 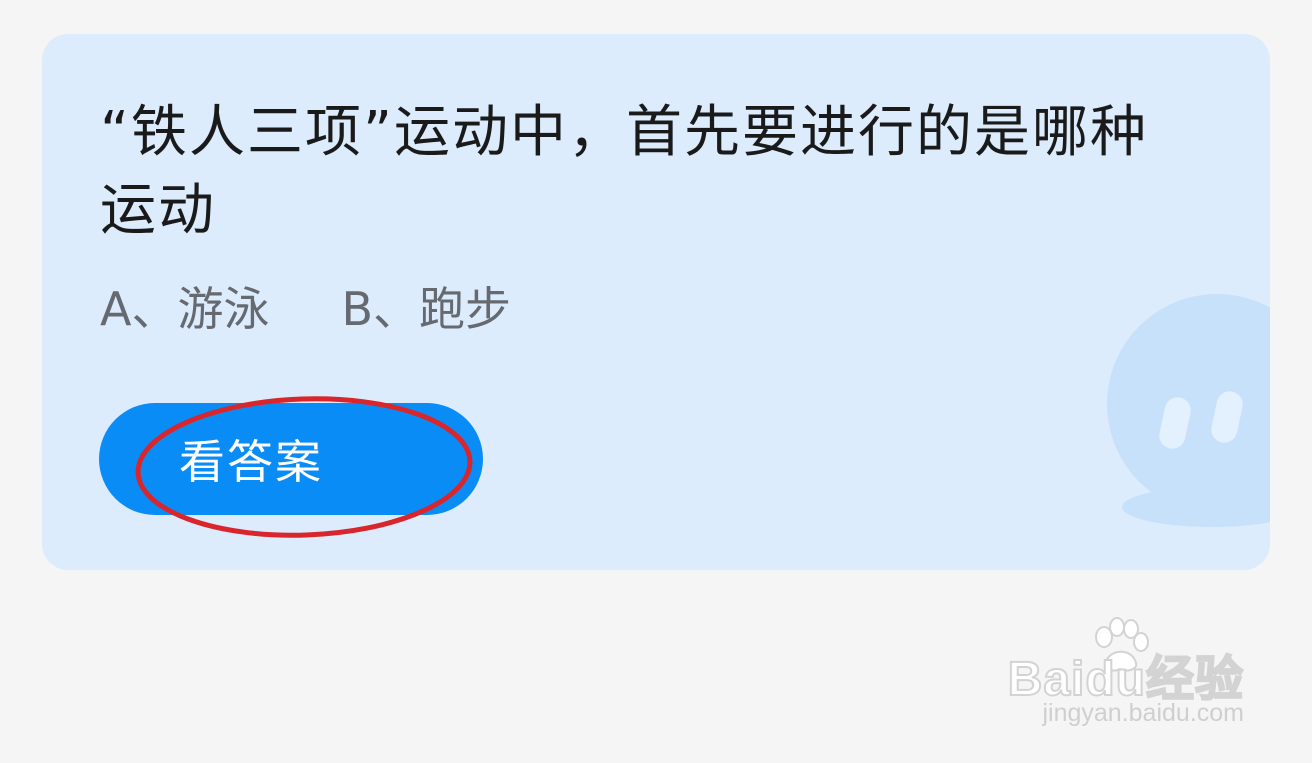 I want to click on option-a: A、游泳, so click(x=184, y=309).